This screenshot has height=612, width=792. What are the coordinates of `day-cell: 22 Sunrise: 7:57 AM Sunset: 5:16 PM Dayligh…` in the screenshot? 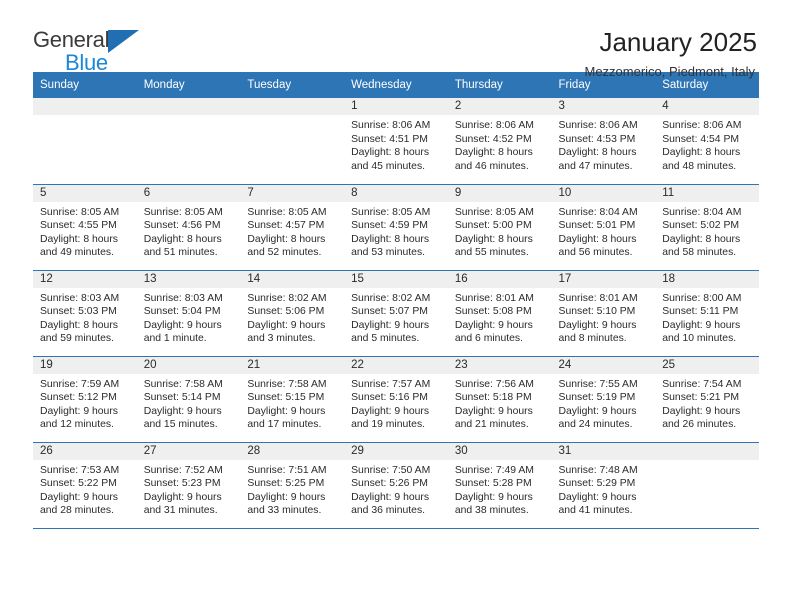 It's located at (396, 399).